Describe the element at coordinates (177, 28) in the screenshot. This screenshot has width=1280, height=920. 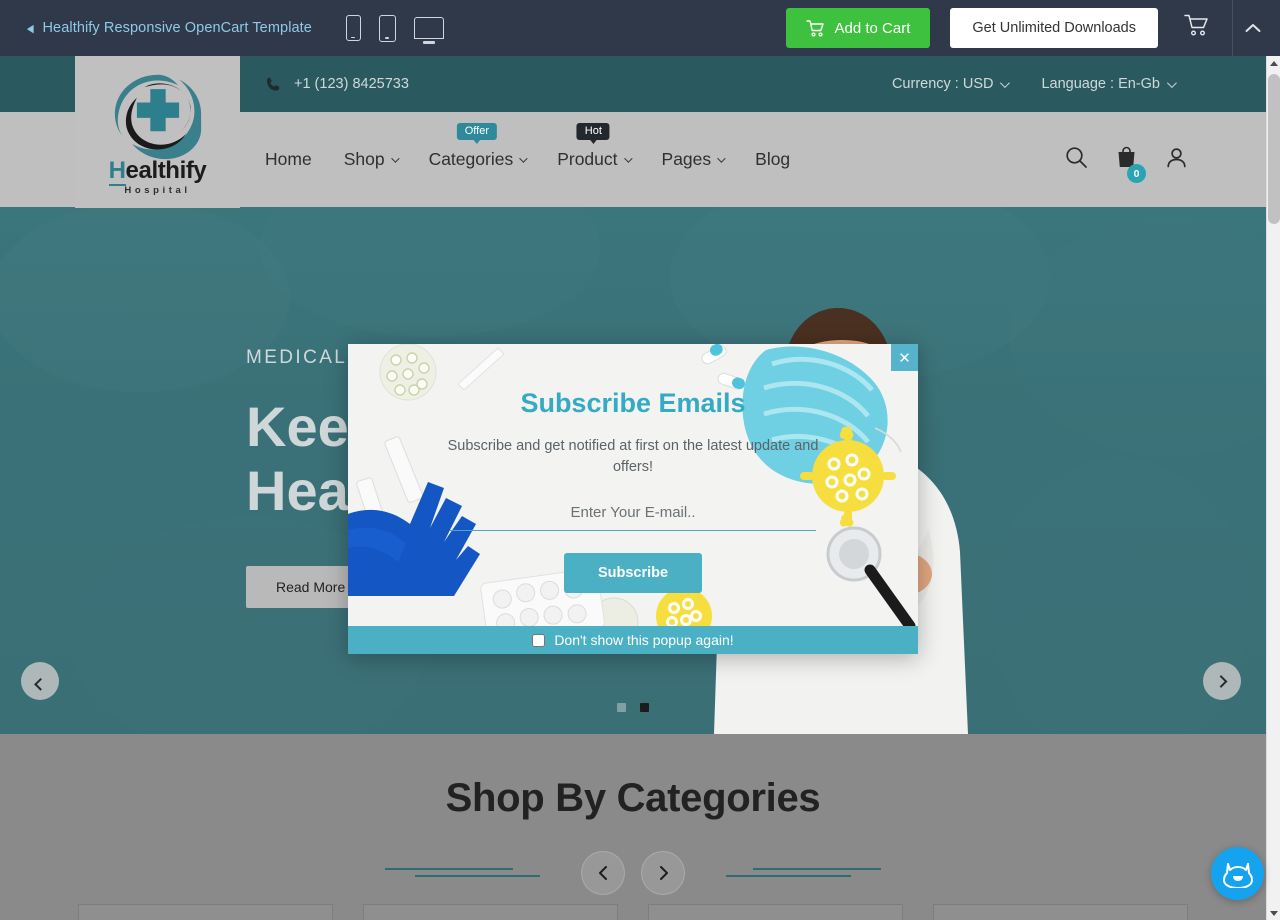
I see `preview-template-title: Healthify Responsive OpenCart Template` at that location.